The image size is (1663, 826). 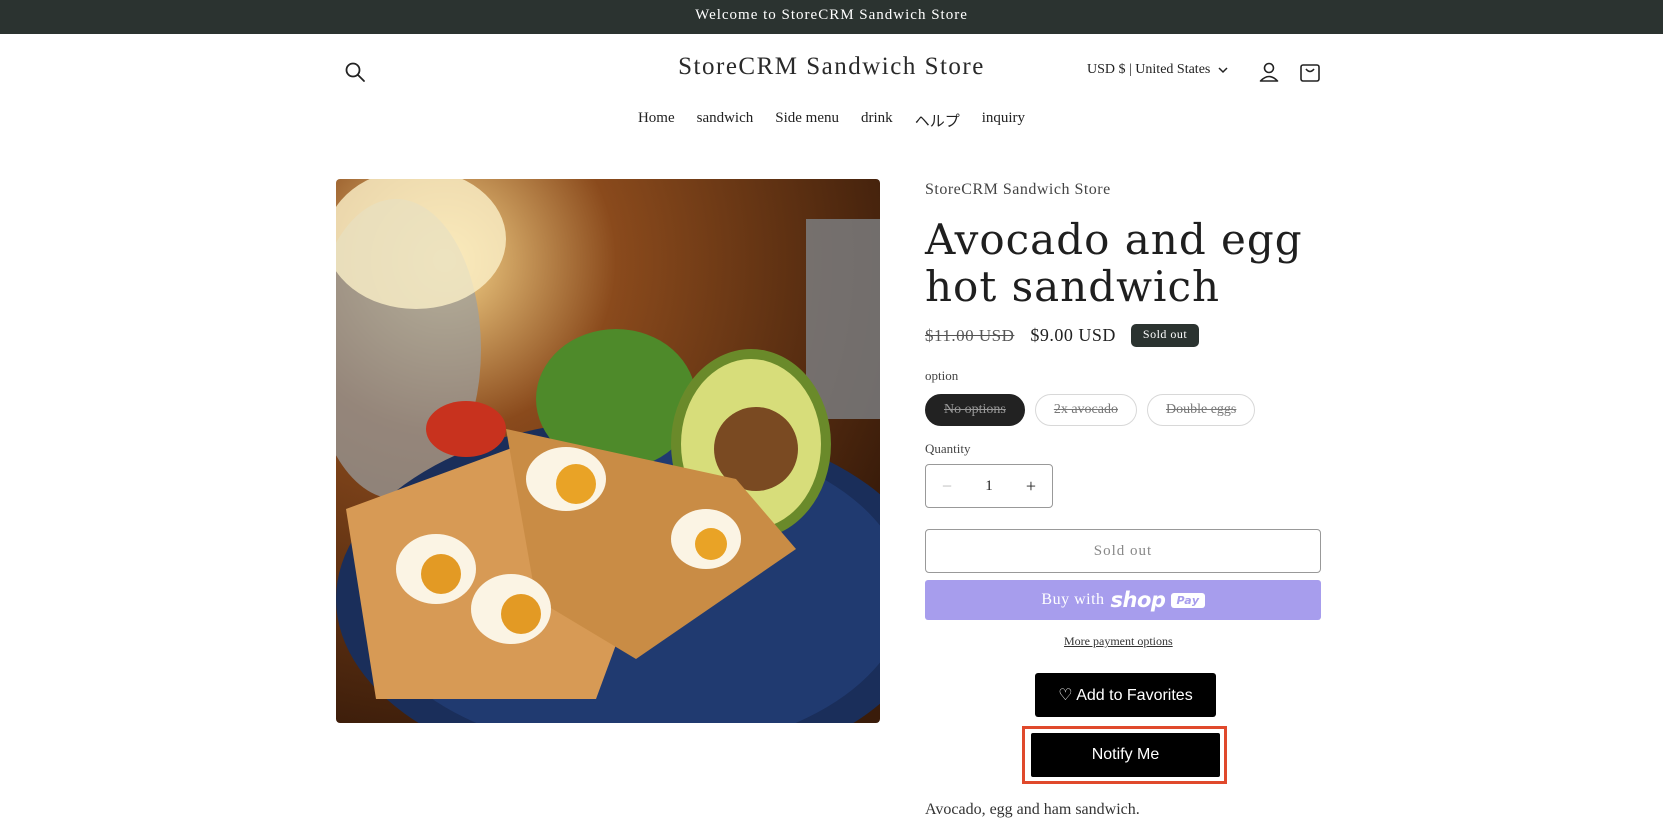 I want to click on quantity-label: Quantity, so click(x=948, y=448).